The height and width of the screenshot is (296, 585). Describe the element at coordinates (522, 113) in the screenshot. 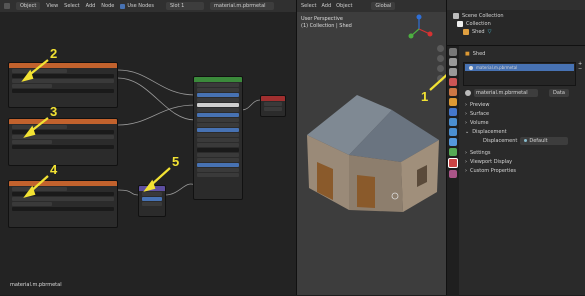

I see `section-surface: › Surface` at that location.